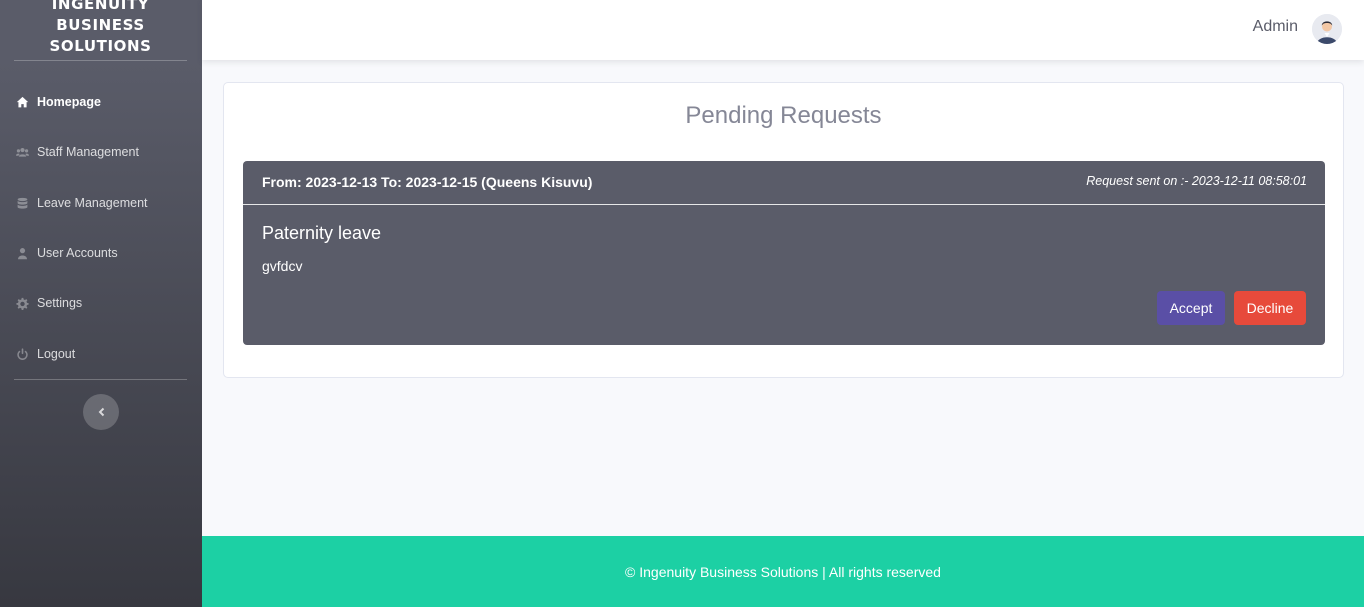 The height and width of the screenshot is (607, 1364). Describe the element at coordinates (783, 30) in the screenshot. I see `topbar: Admin` at that location.